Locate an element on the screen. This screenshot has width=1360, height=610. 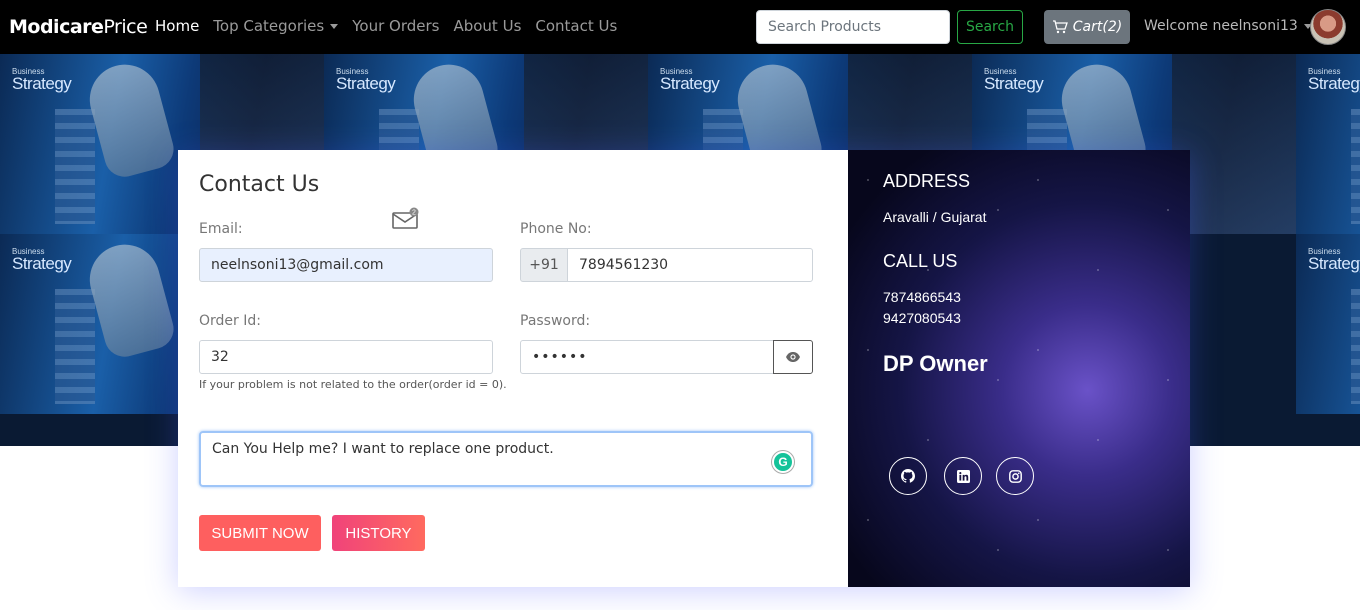
search-button: Search is located at coordinates (990, 27).